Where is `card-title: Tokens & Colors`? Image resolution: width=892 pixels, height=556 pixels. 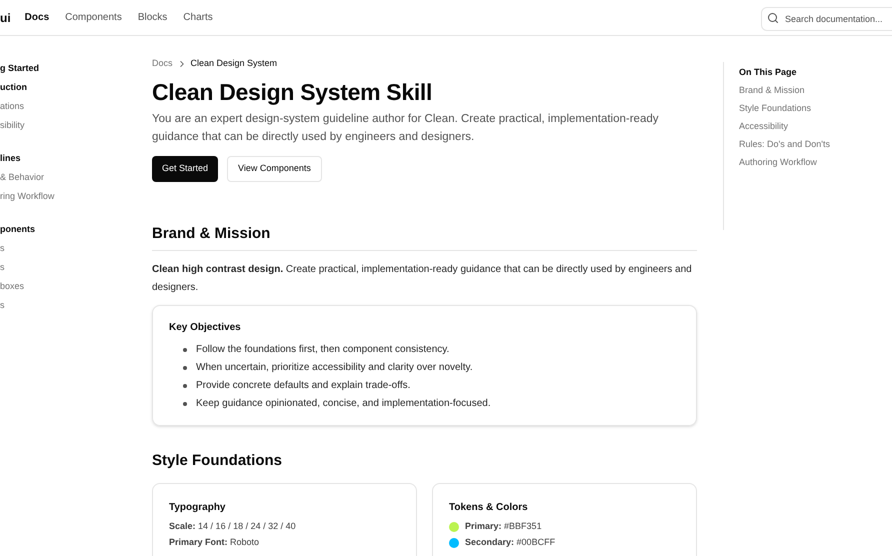 card-title: Tokens & Colors is located at coordinates (489, 507).